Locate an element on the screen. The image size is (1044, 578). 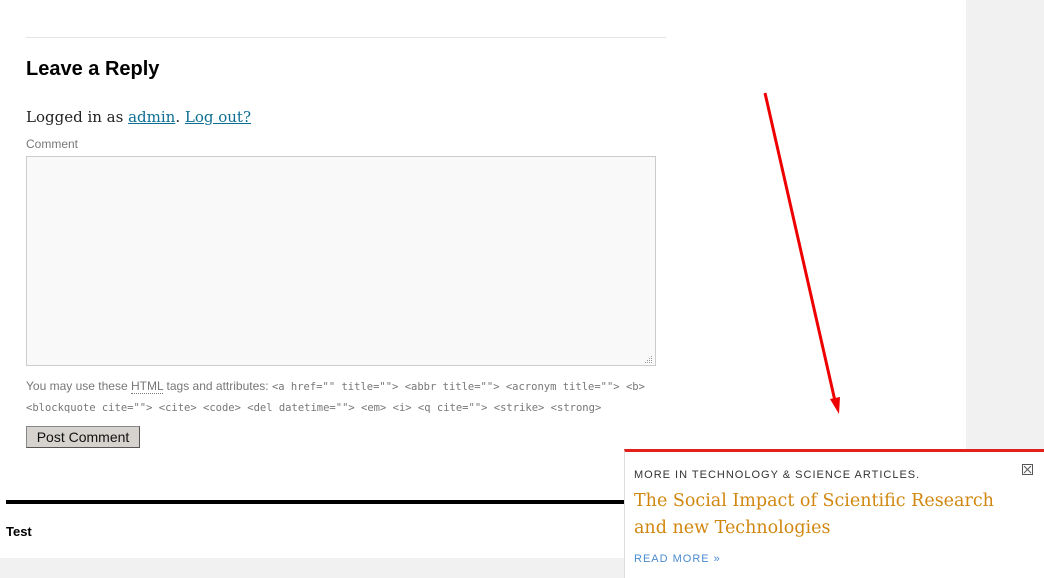
close-icon is located at coordinates (1027, 469).